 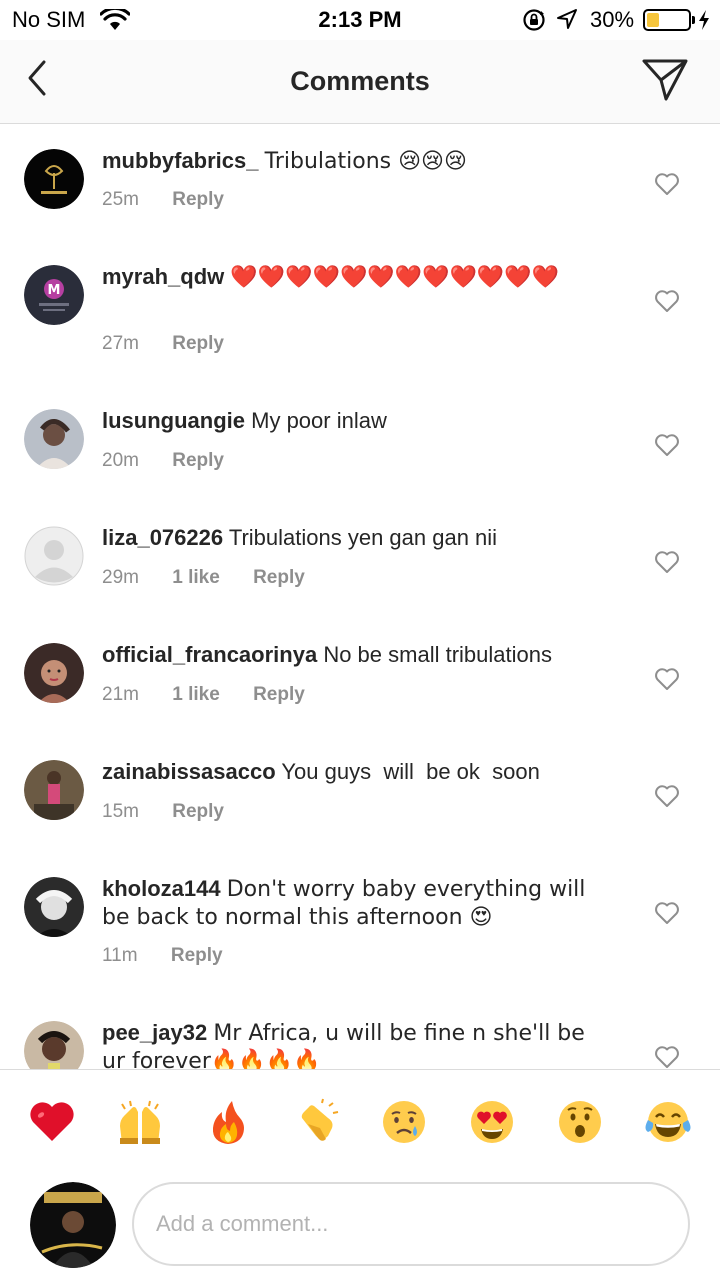 What do you see at coordinates (120, 460) in the screenshot?
I see `comment-time: 20m` at bounding box center [120, 460].